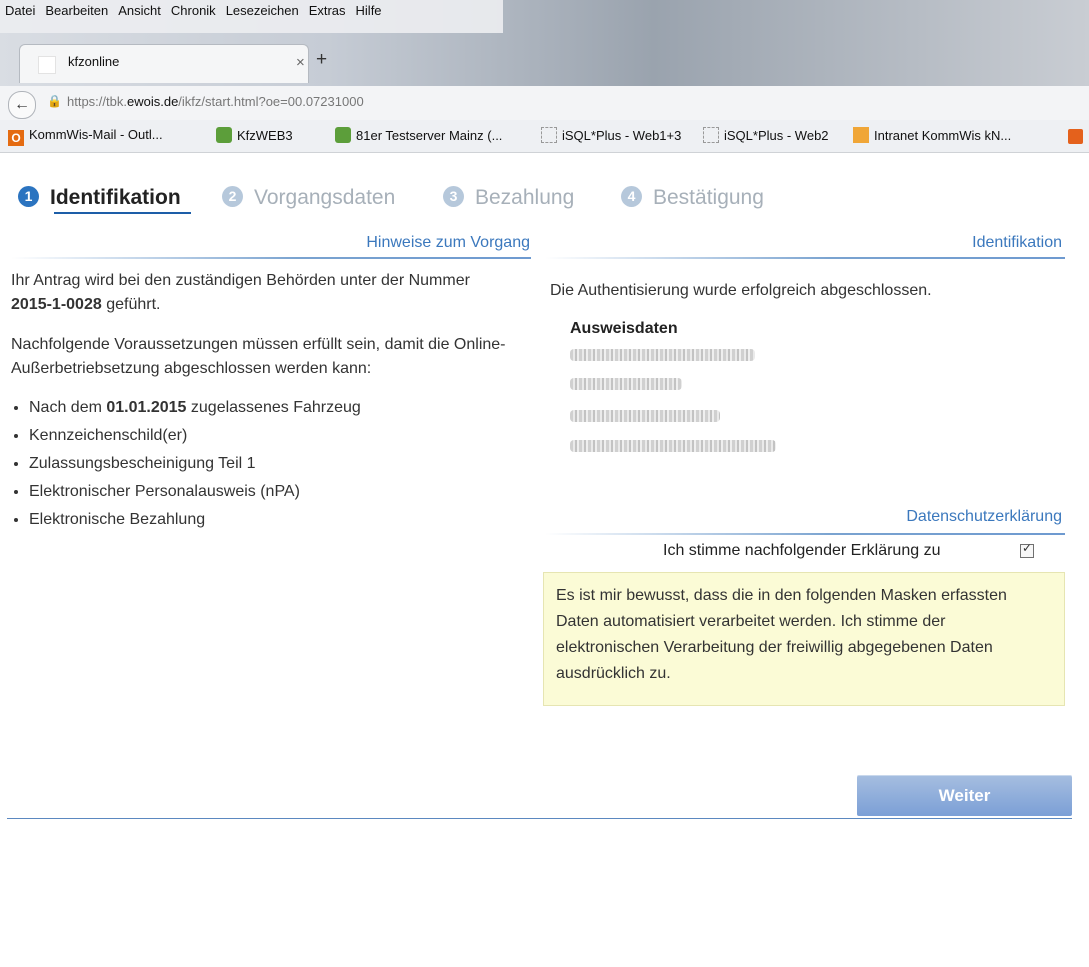 The width and height of the screenshot is (1089, 967). What do you see at coordinates (270, 463) in the screenshot?
I see `list-item: Zulassungsbescheinigung Teil 1` at bounding box center [270, 463].